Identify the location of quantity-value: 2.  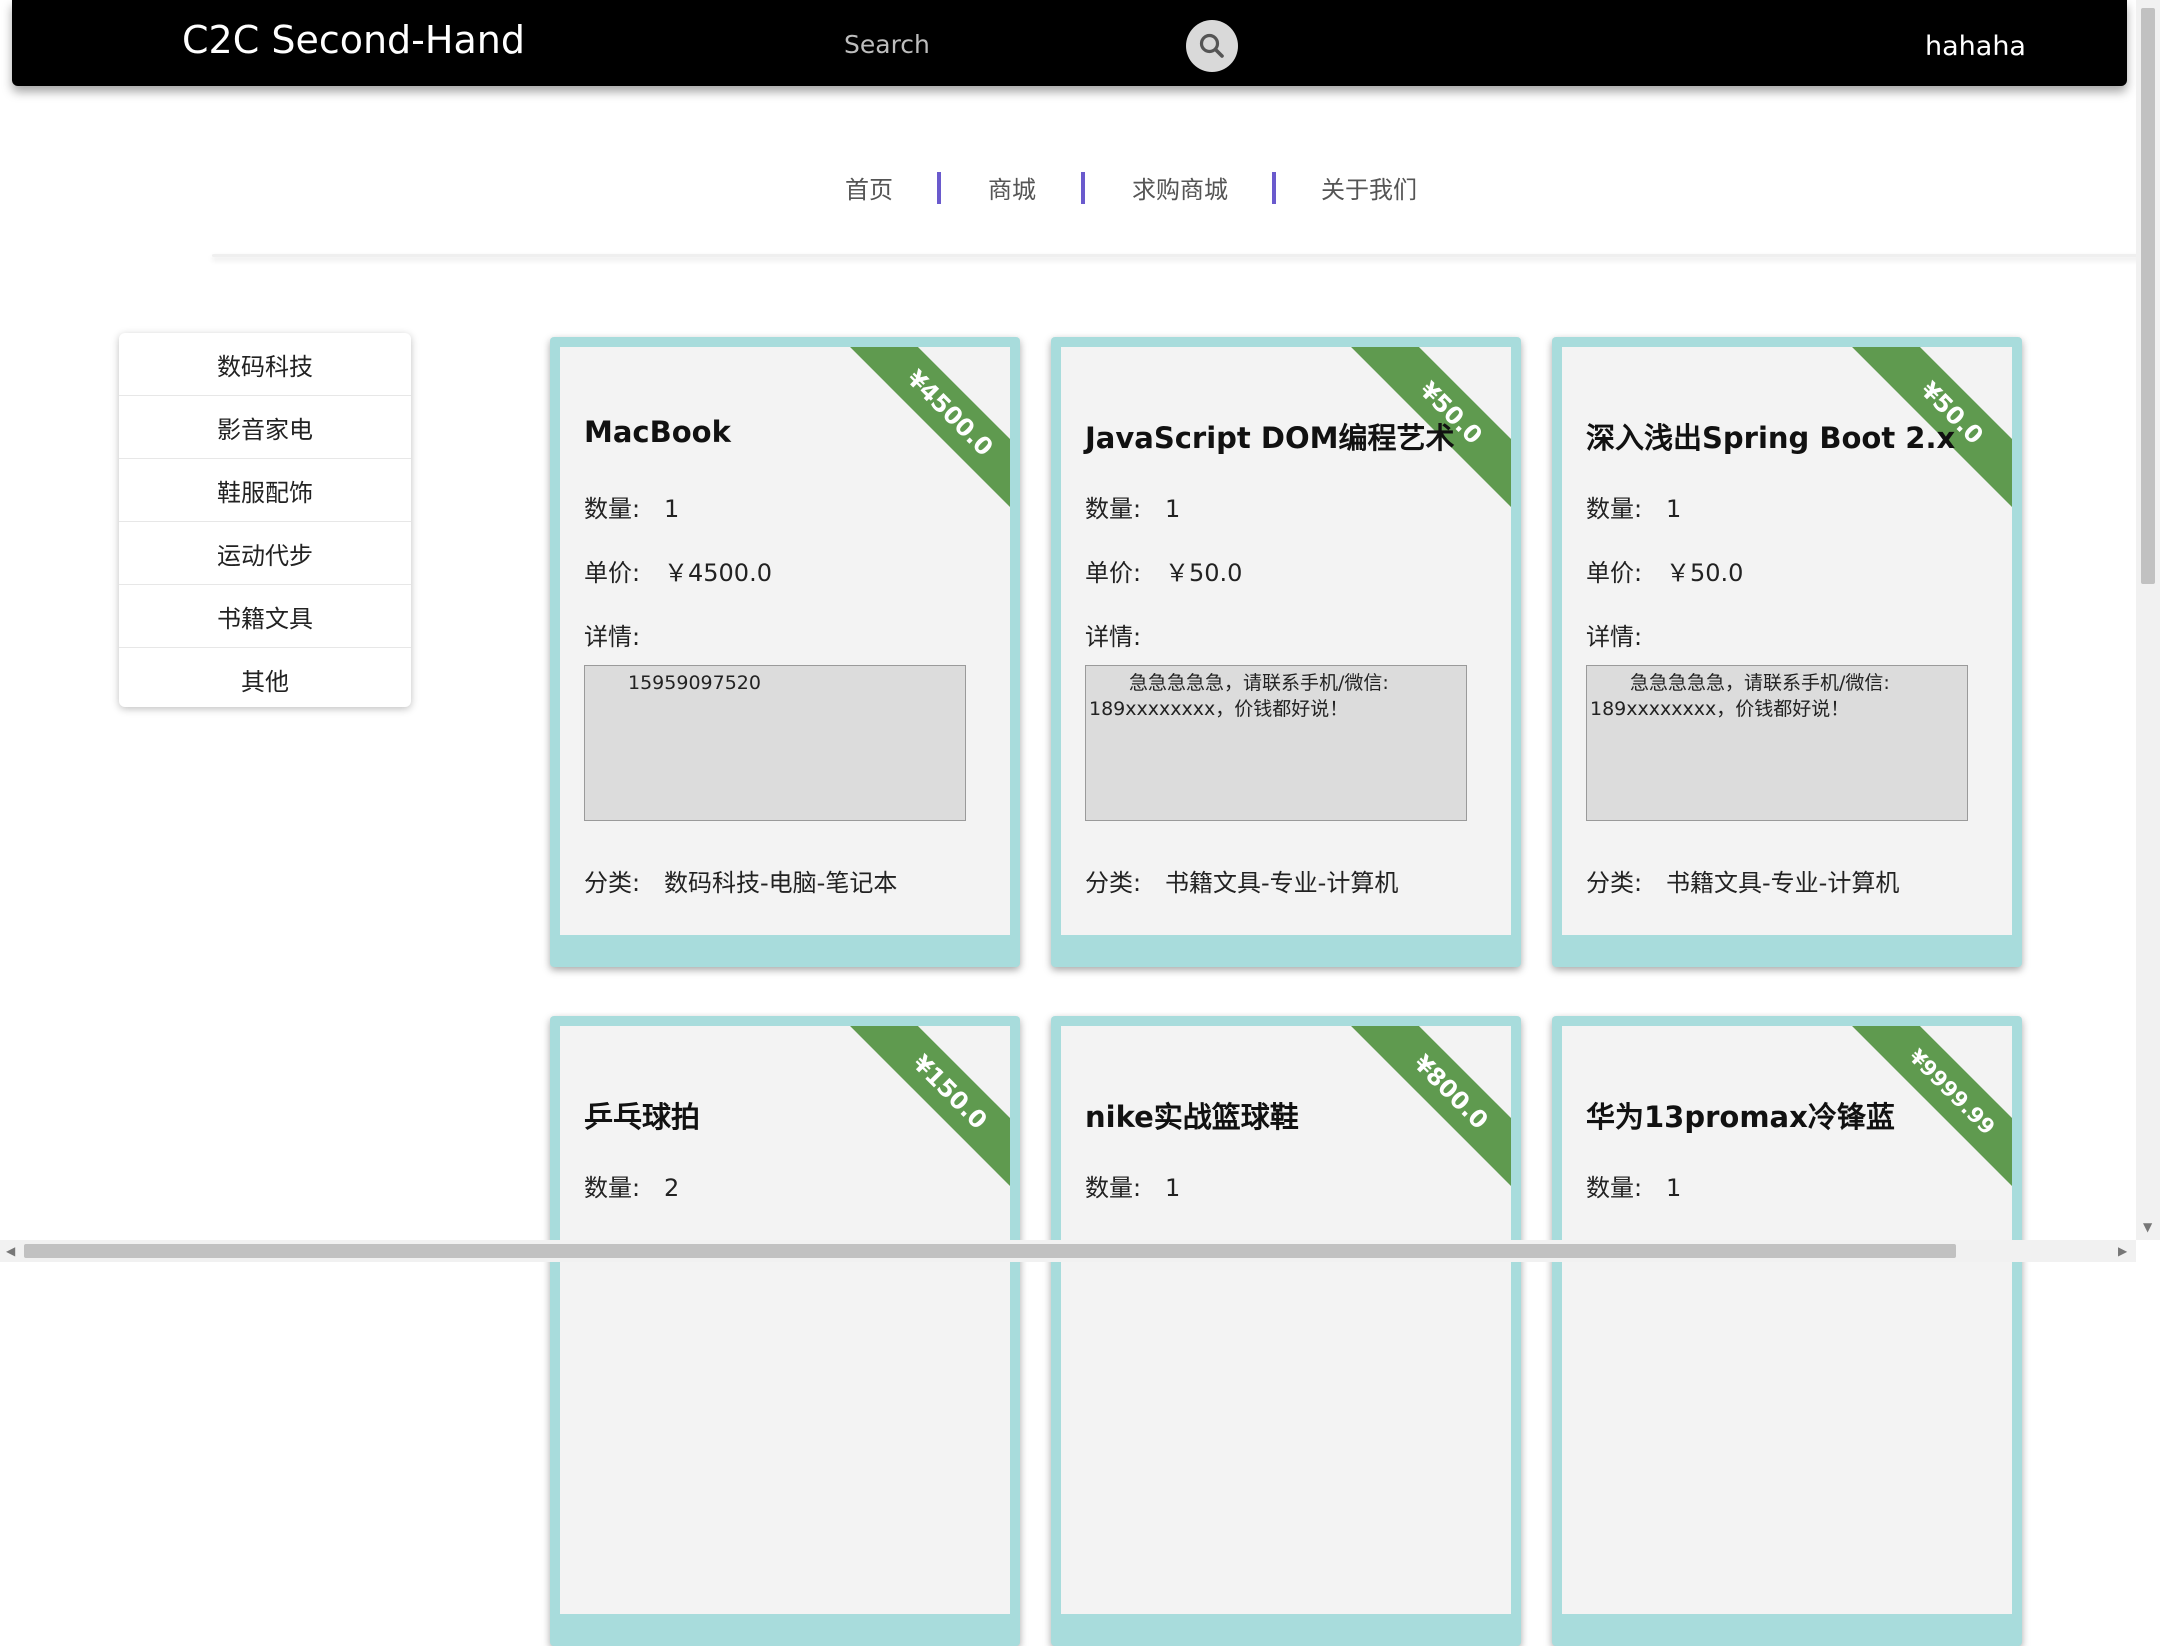
(672, 1188).